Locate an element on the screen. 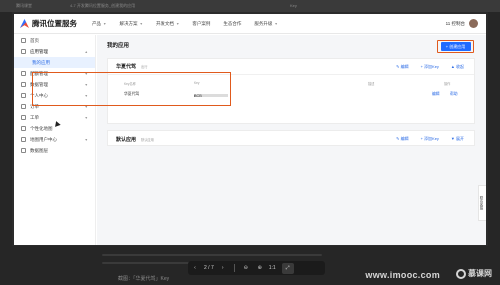 The image size is (500, 285). app-tag: 出行 is located at coordinates (144, 67).